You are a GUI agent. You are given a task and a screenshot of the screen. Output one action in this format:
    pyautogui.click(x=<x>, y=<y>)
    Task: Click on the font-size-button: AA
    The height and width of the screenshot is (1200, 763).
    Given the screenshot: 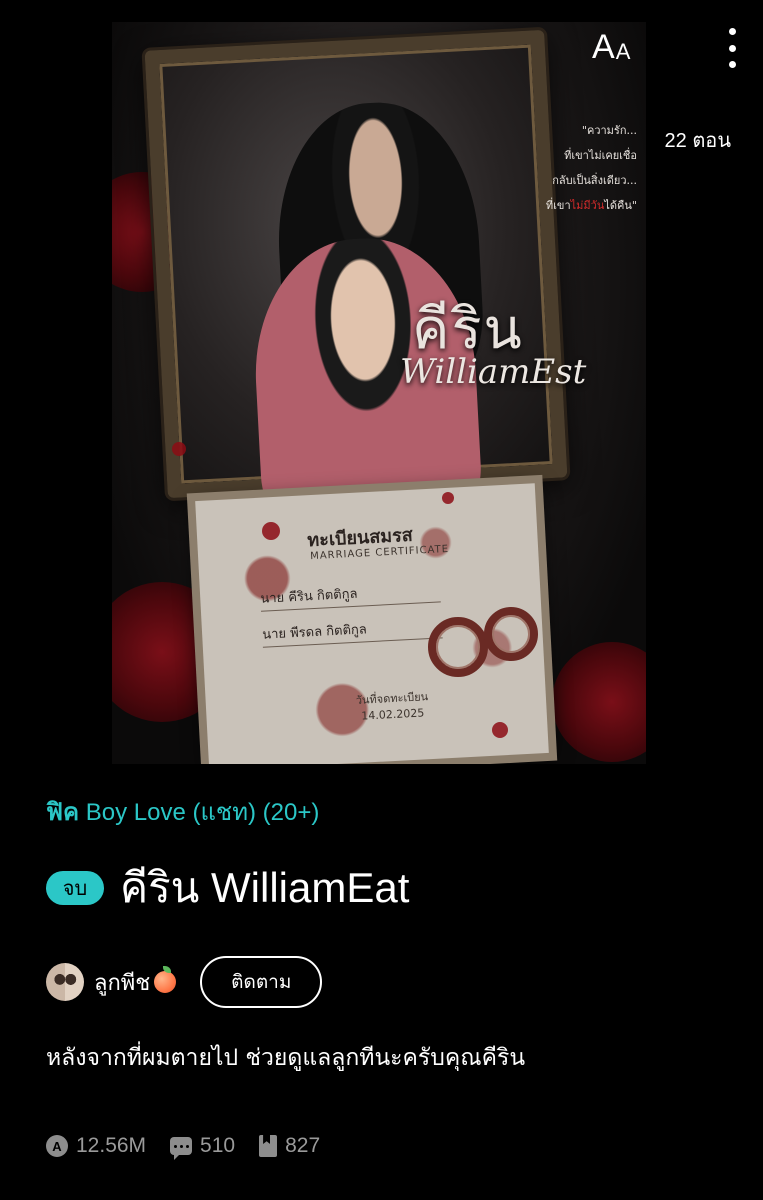 What is the action you would take?
    pyautogui.click(x=611, y=46)
    